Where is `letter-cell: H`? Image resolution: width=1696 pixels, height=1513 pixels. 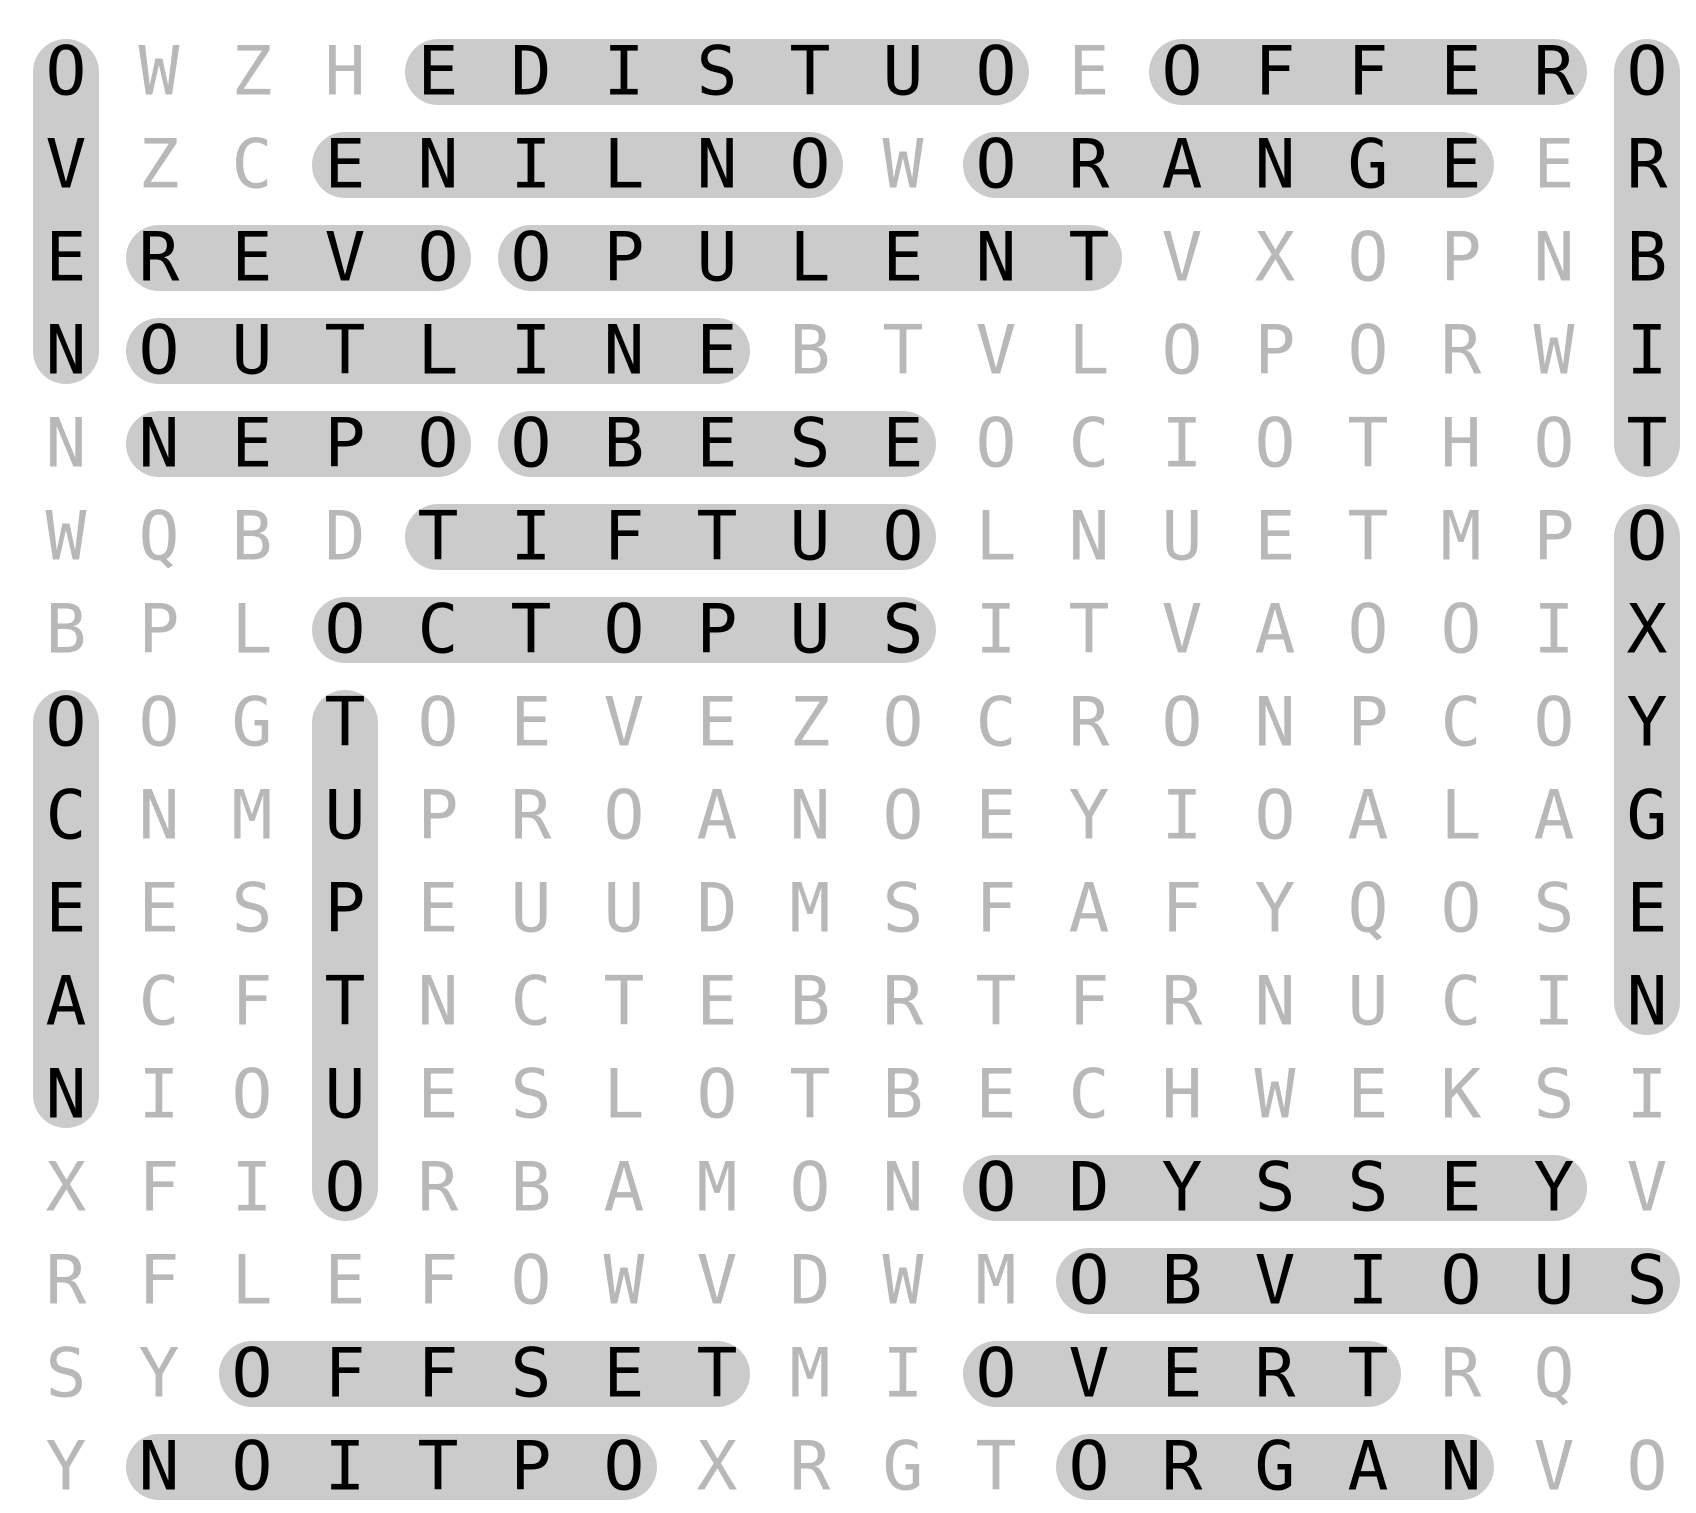 letter-cell: H is located at coordinates (1461, 444).